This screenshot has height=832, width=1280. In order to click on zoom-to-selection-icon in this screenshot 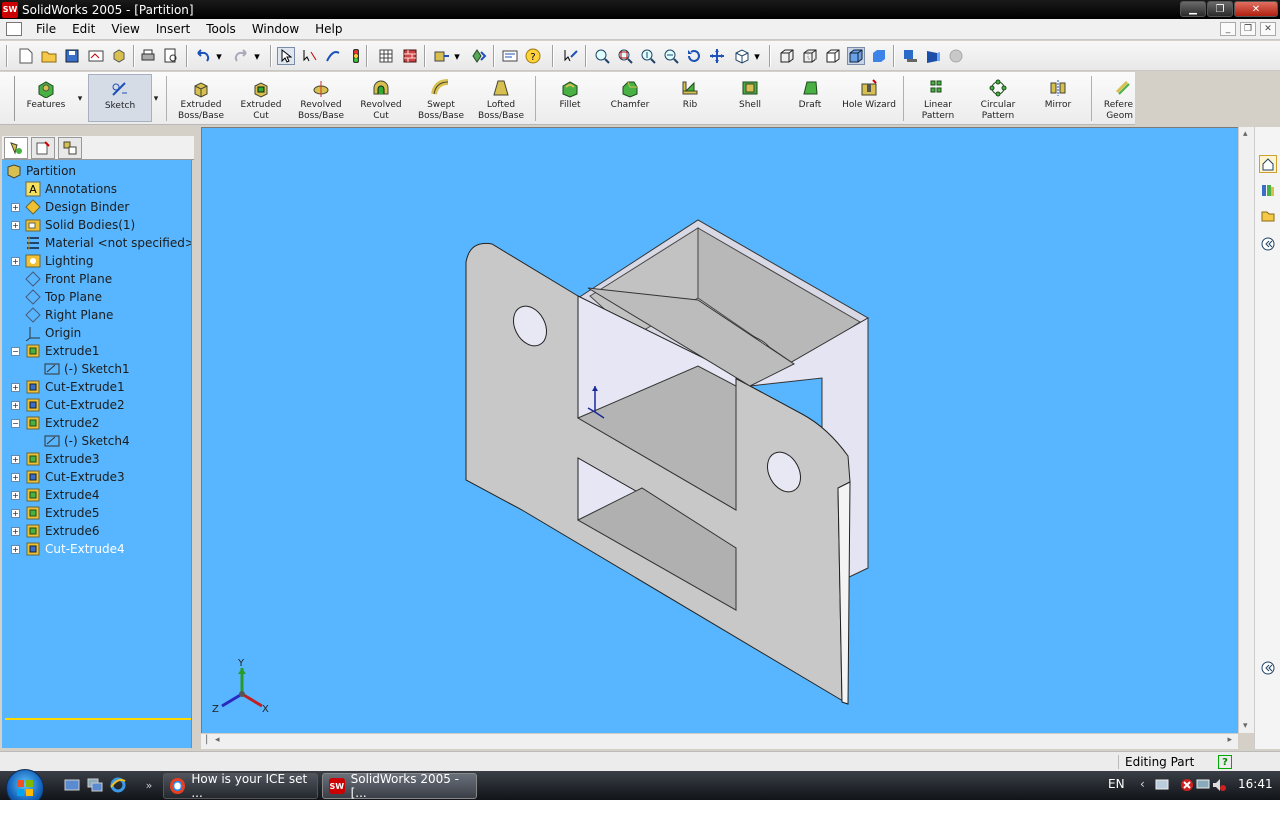, I will do `click(671, 56)`.